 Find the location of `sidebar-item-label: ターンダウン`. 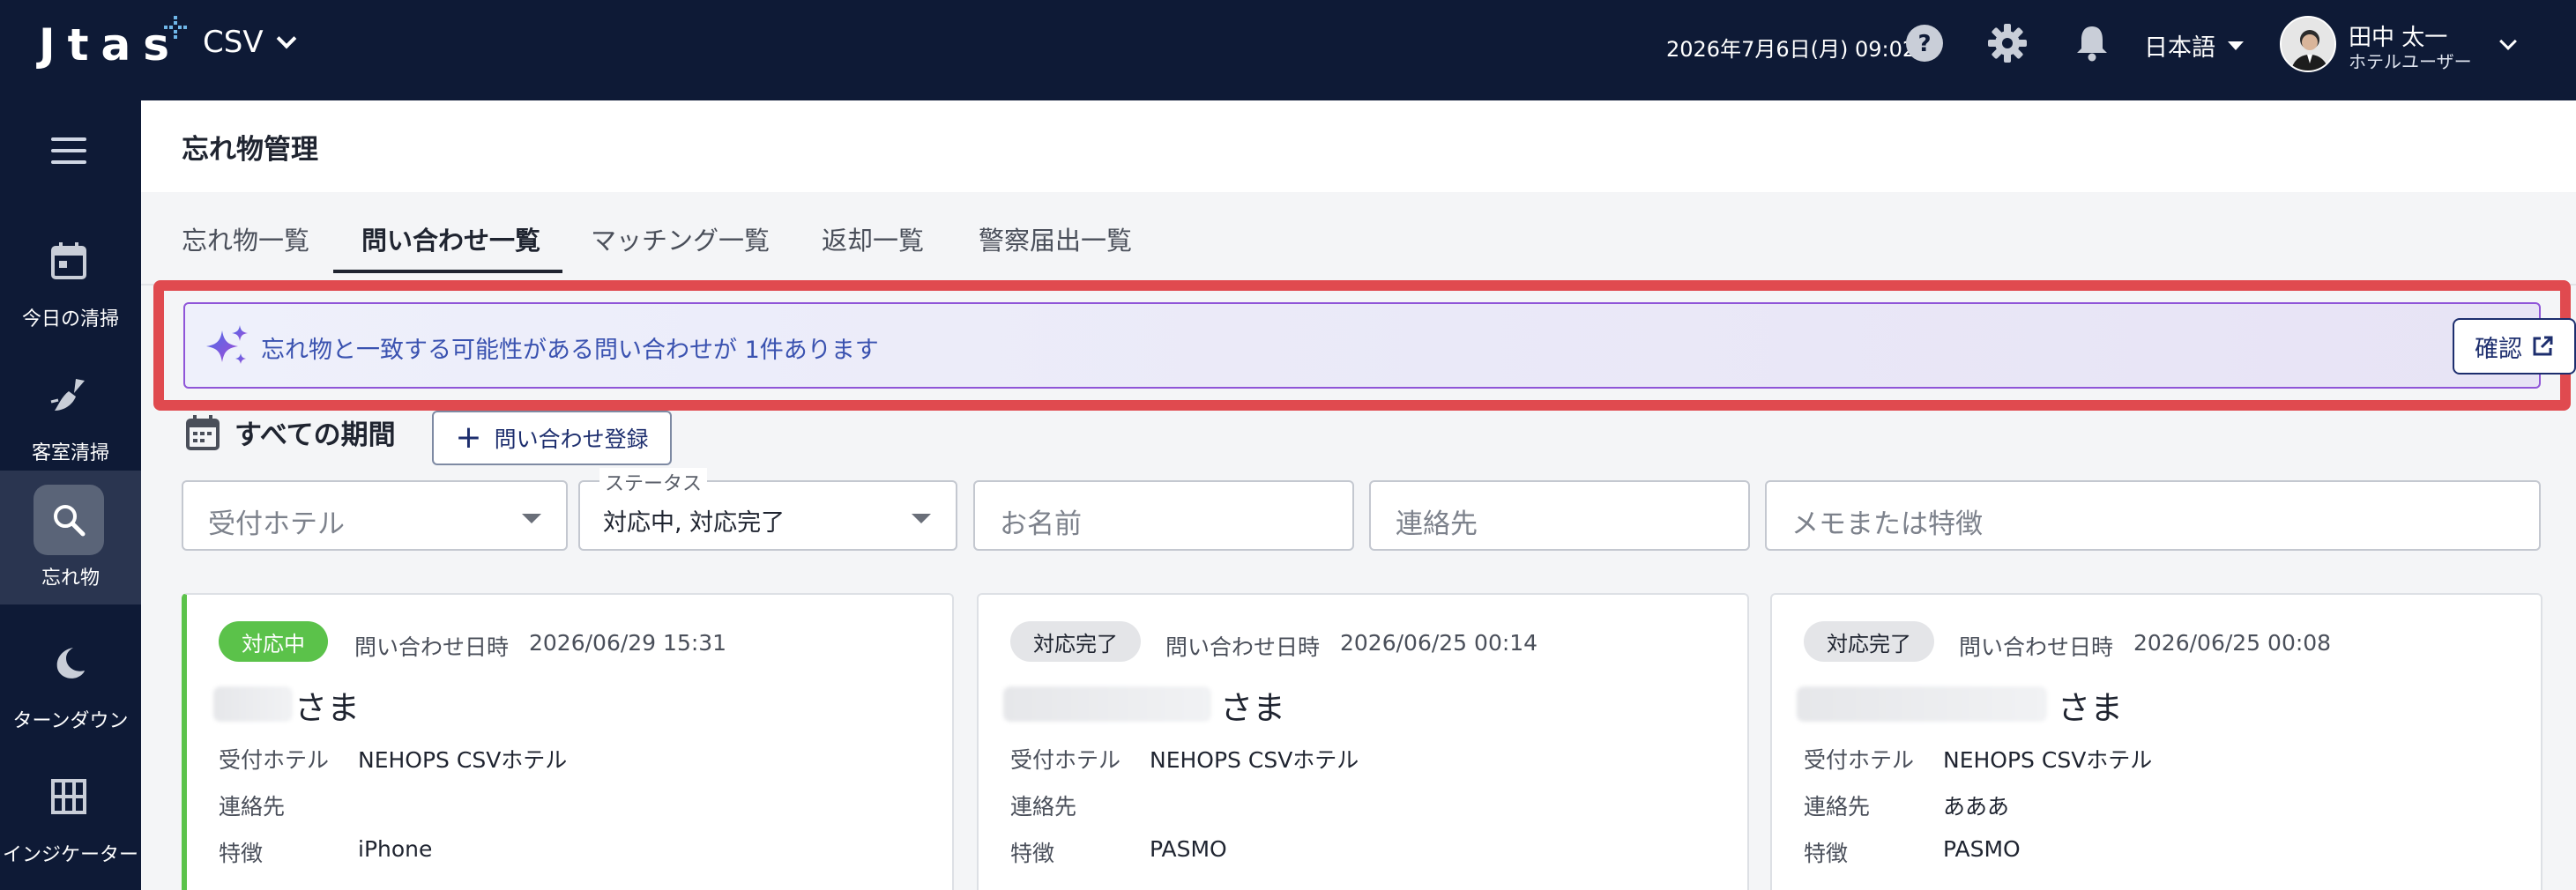

sidebar-item-label: ターンダウン is located at coordinates (70, 721).